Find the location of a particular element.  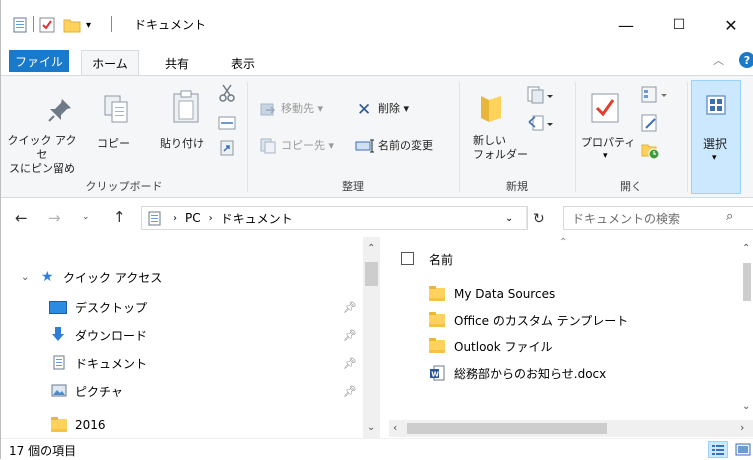

edit-icon is located at coordinates (650, 124).